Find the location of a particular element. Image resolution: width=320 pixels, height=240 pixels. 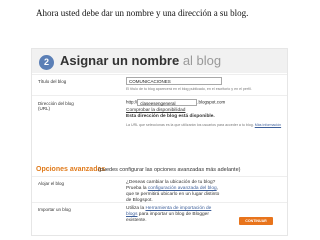

step-header: 2 Asignar un nombre al blog is located at coordinates (159, 61).